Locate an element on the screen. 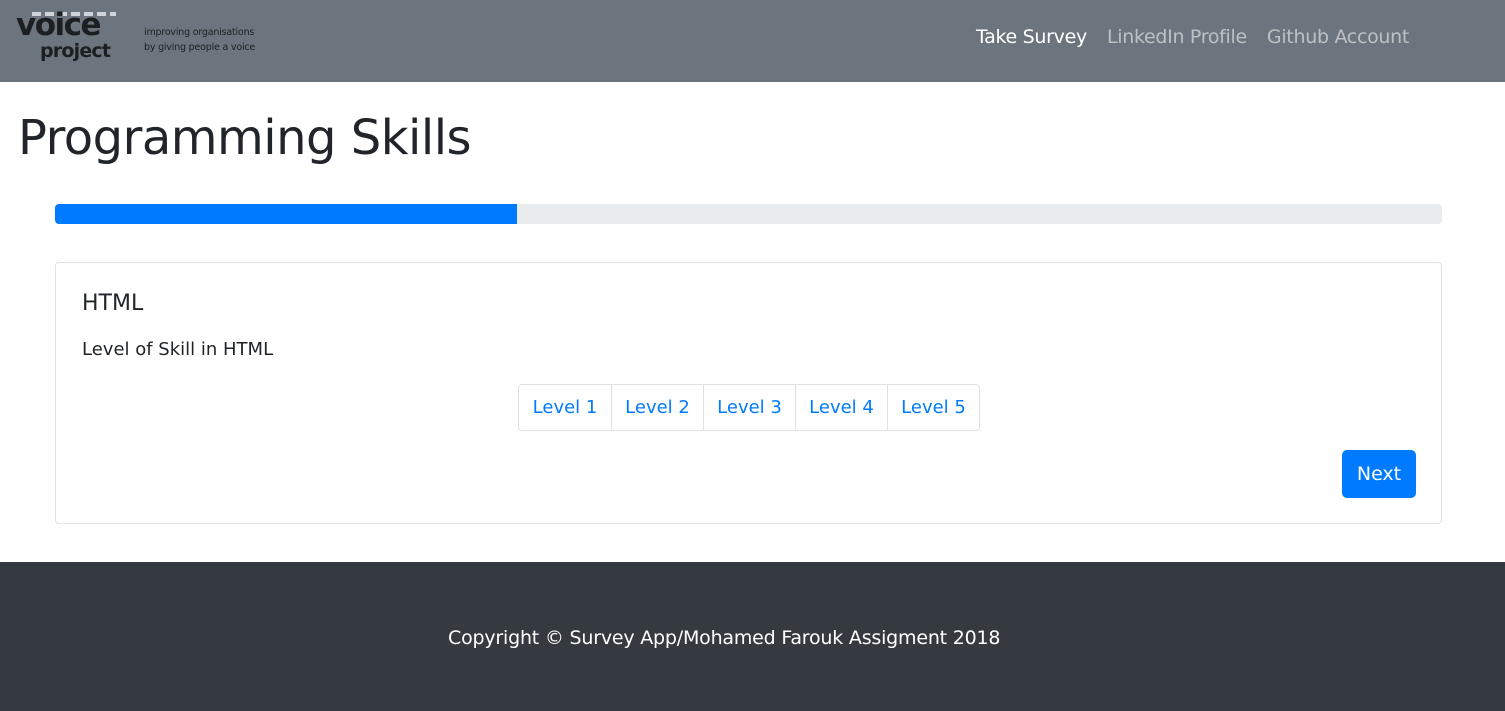 The width and height of the screenshot is (1505, 711). survey-progress-fill is located at coordinates (286, 214).